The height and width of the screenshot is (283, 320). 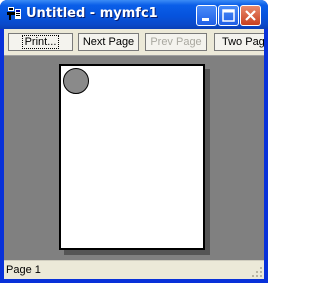 I want to click on mfc-app-icon, so click(x=14, y=14).